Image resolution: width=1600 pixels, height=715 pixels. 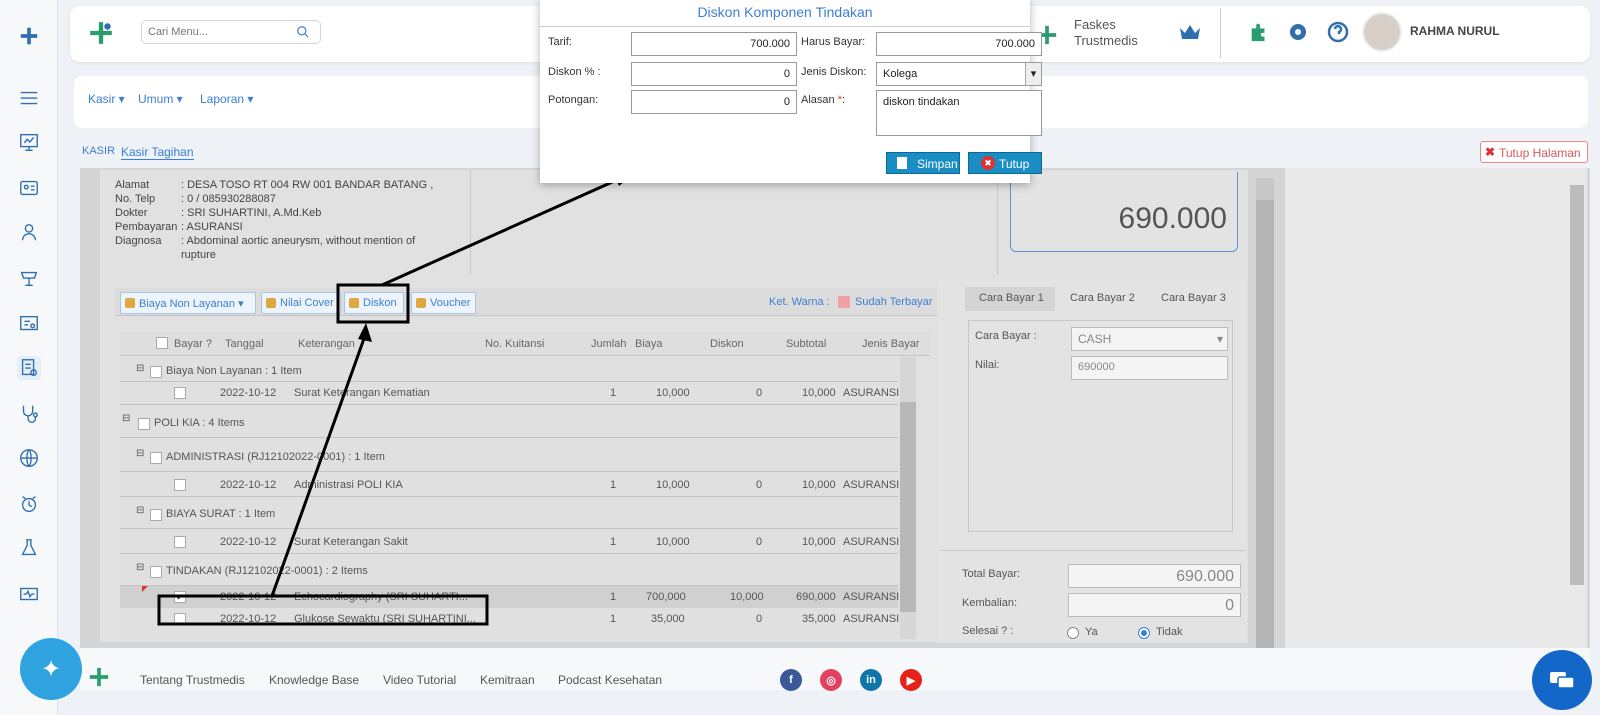 What do you see at coordinates (373, 303) in the screenshot?
I see `diskon-highlight-box` at bounding box center [373, 303].